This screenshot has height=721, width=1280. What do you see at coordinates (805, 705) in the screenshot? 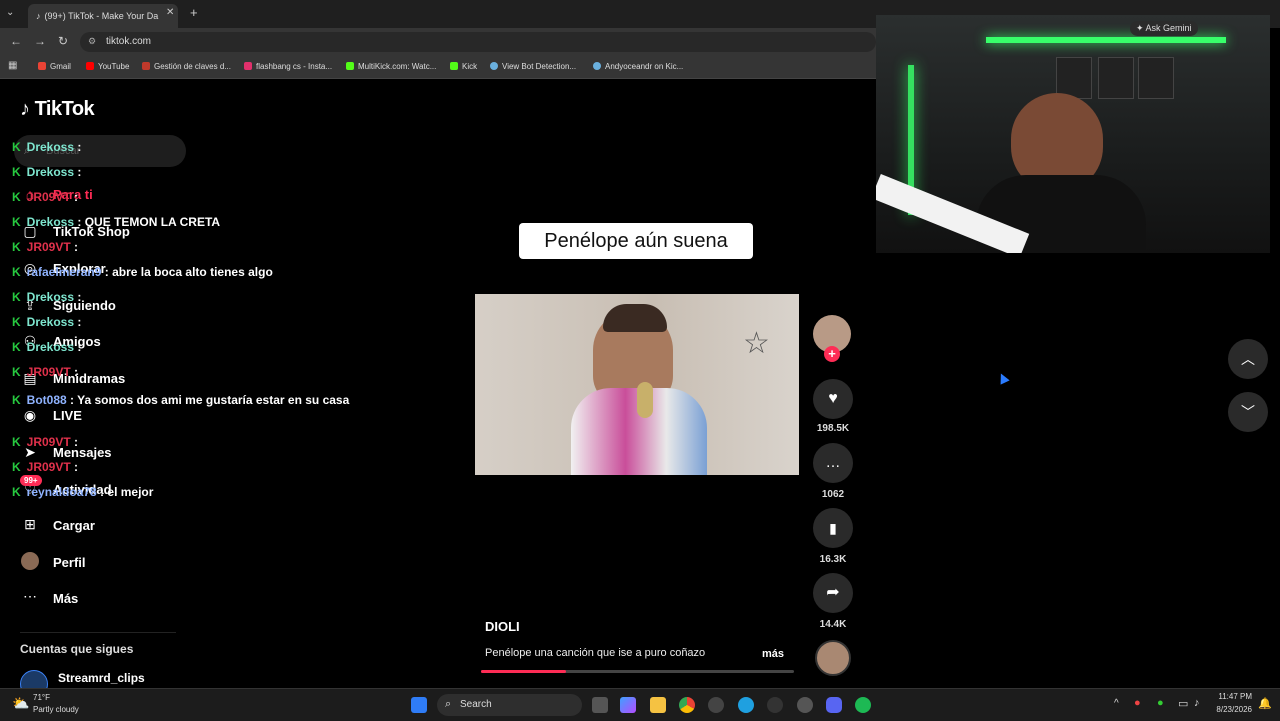
I see `settings-icon` at bounding box center [805, 705].